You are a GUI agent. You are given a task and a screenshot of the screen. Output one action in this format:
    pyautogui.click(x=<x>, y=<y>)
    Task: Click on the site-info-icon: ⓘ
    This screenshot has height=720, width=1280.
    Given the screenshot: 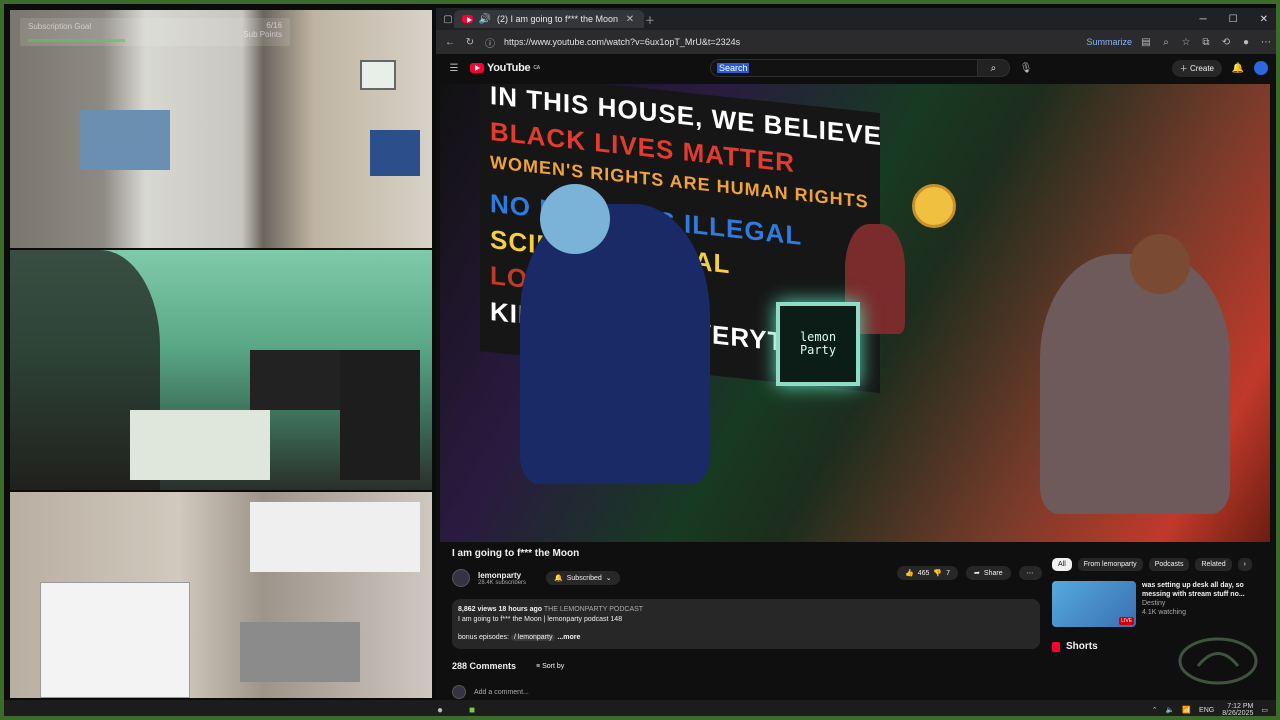 What is the action you would take?
    pyautogui.click(x=490, y=43)
    